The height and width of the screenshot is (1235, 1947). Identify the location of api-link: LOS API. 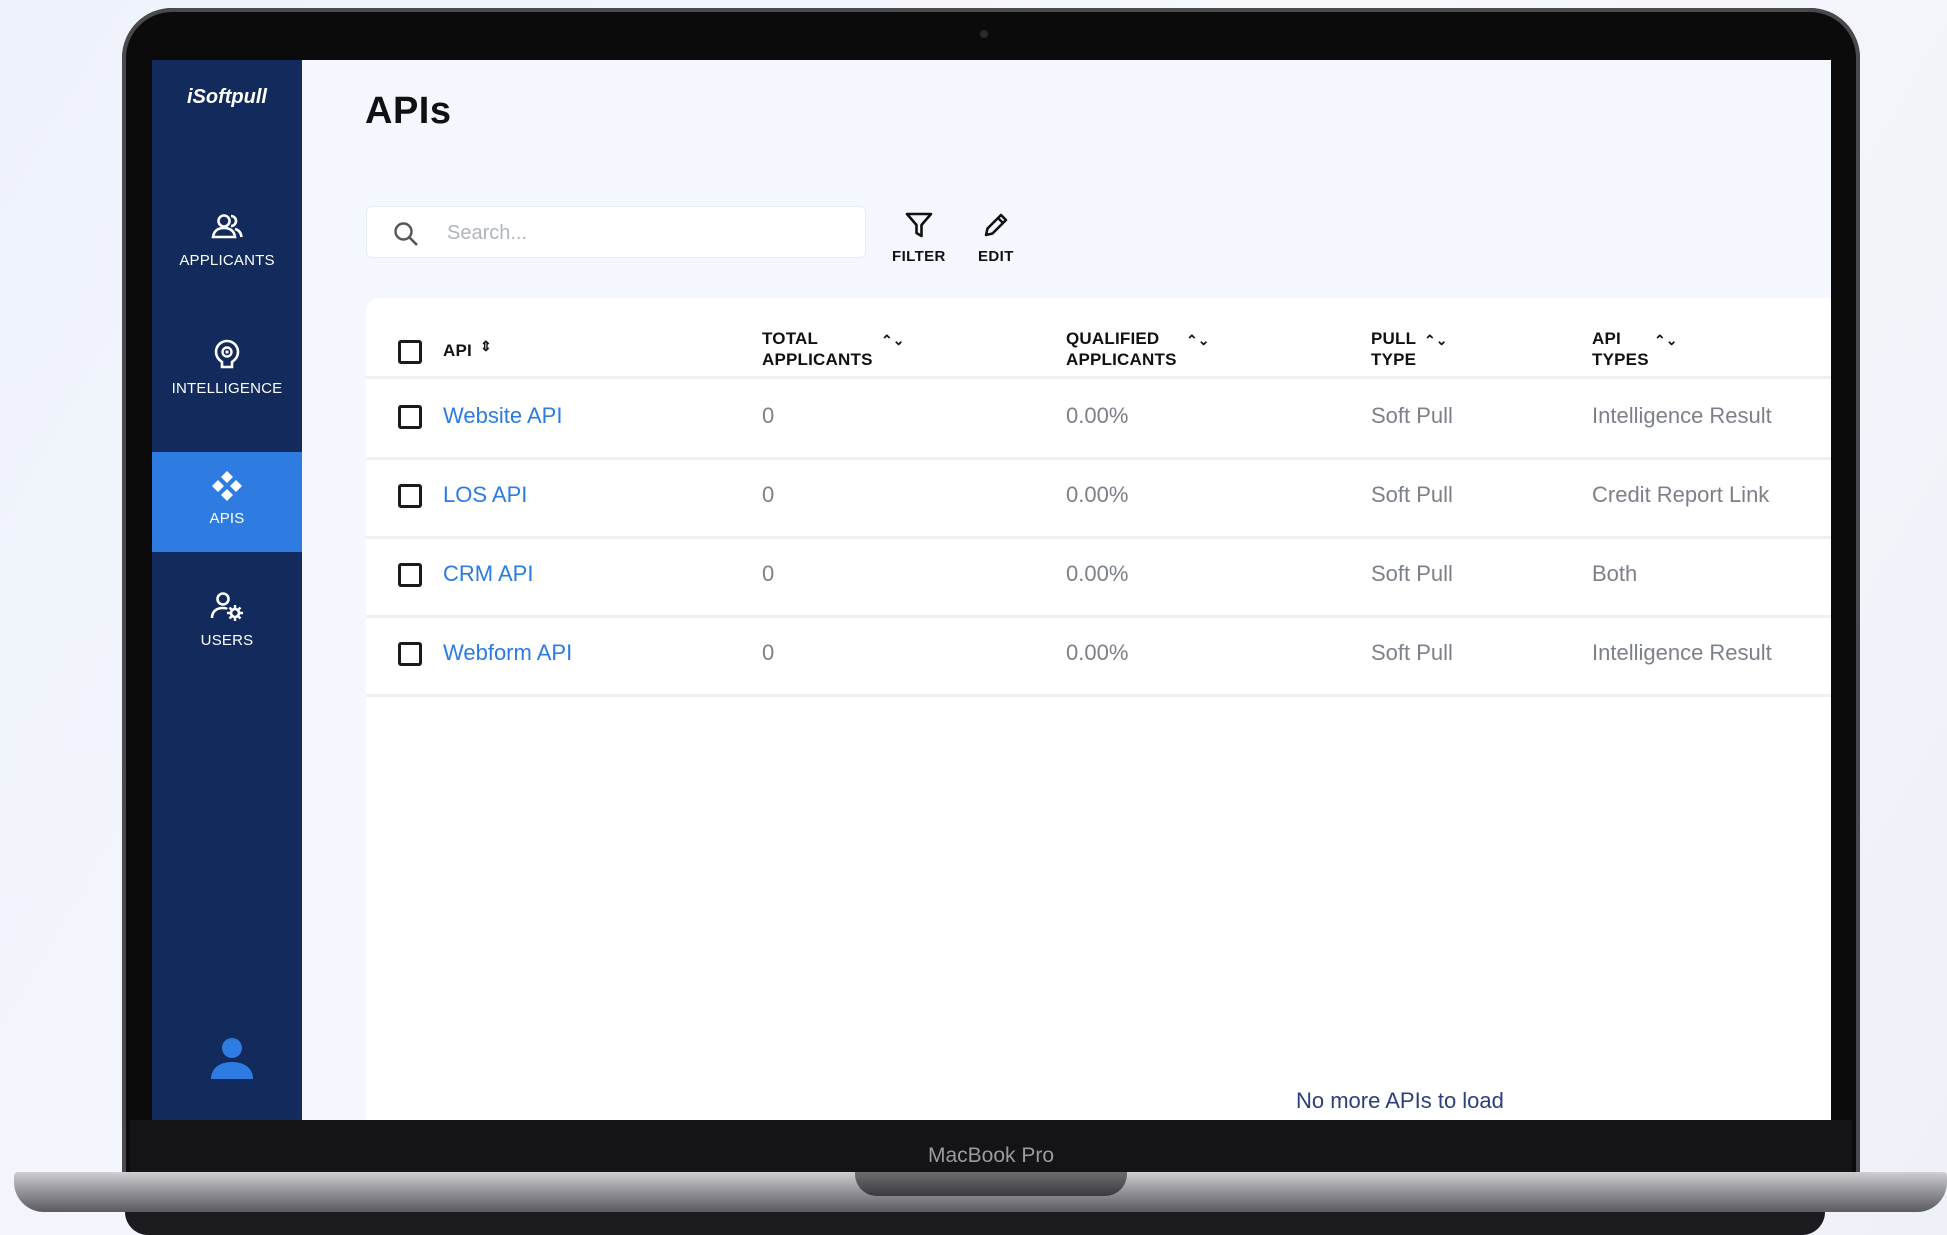
(485, 495).